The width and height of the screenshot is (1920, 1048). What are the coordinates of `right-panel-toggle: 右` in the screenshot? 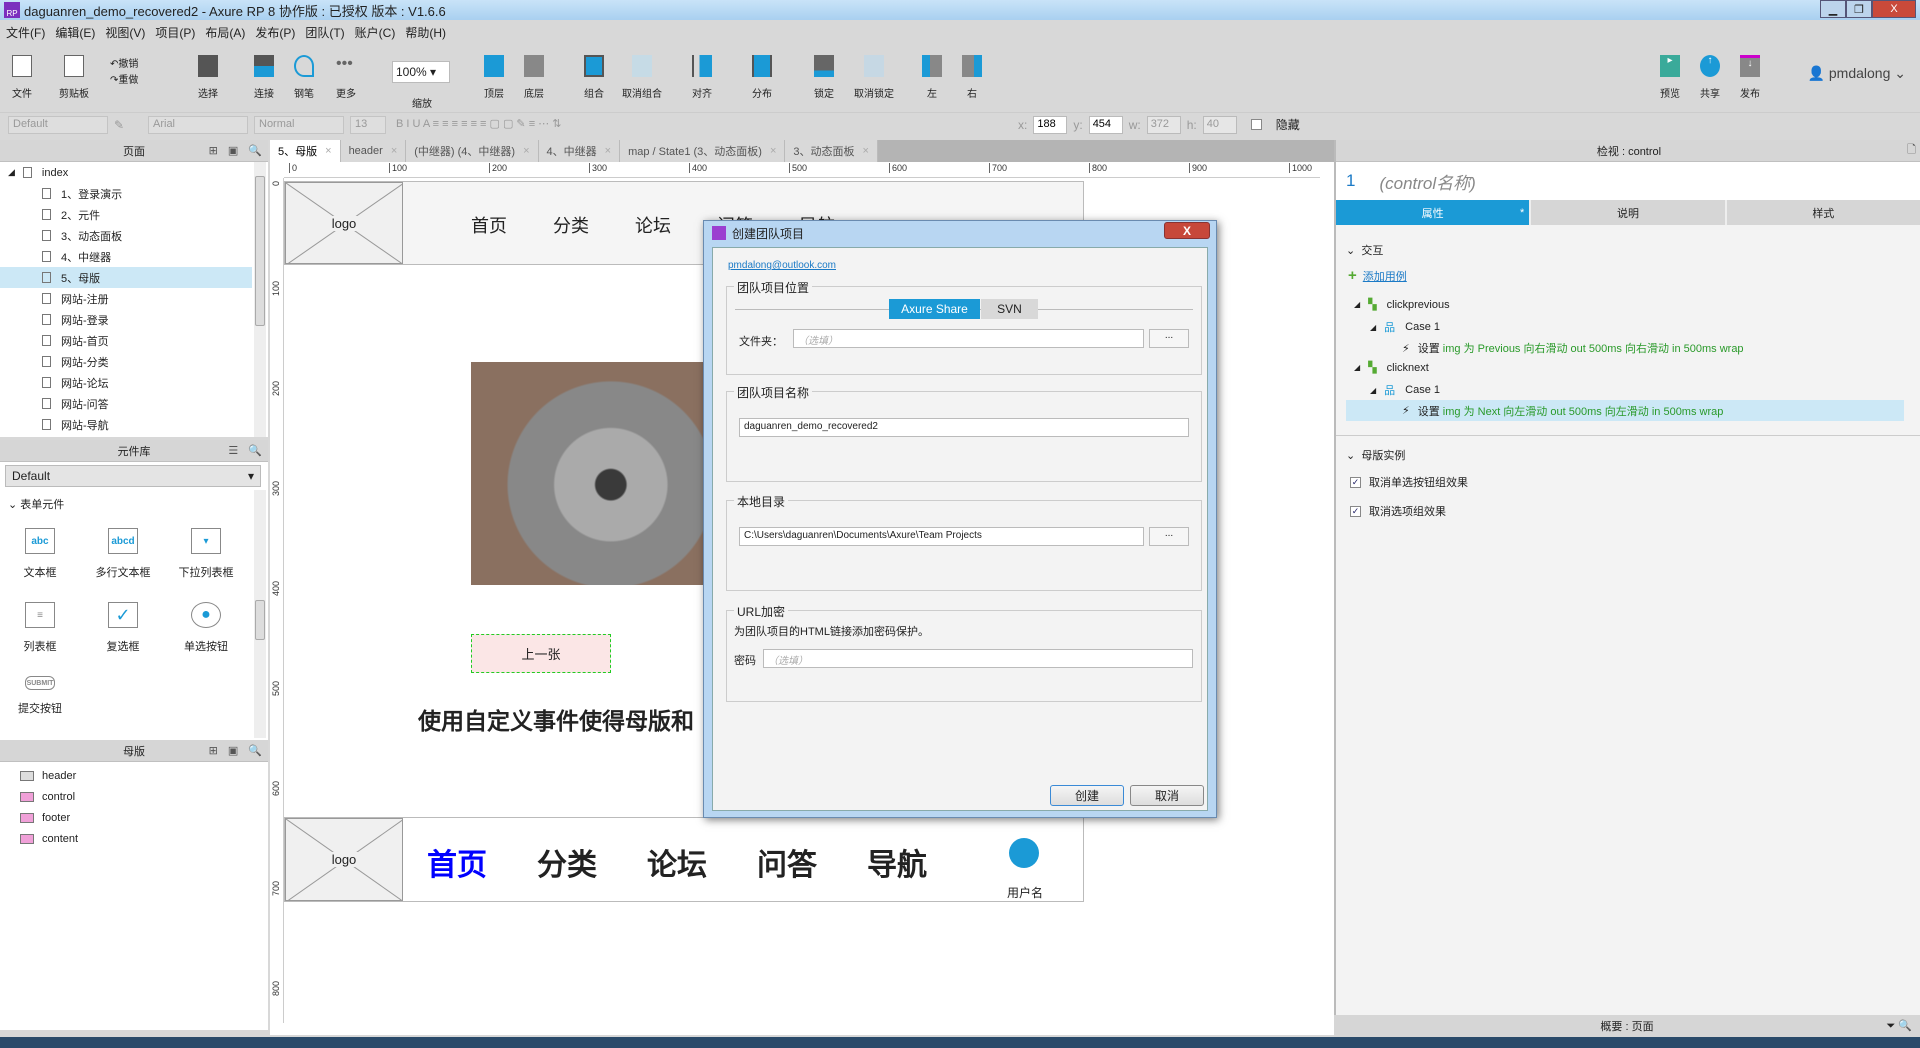 It's located at (972, 77).